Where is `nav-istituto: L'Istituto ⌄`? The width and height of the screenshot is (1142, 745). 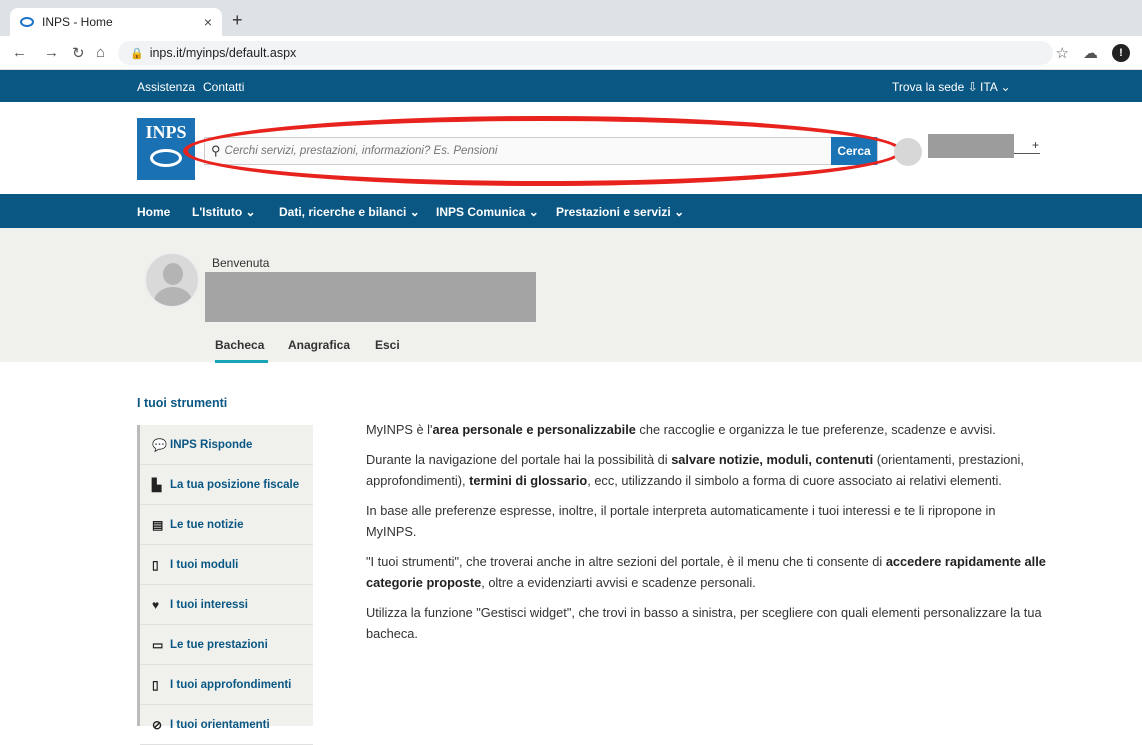 nav-istituto: L'Istituto ⌄ is located at coordinates (224, 212).